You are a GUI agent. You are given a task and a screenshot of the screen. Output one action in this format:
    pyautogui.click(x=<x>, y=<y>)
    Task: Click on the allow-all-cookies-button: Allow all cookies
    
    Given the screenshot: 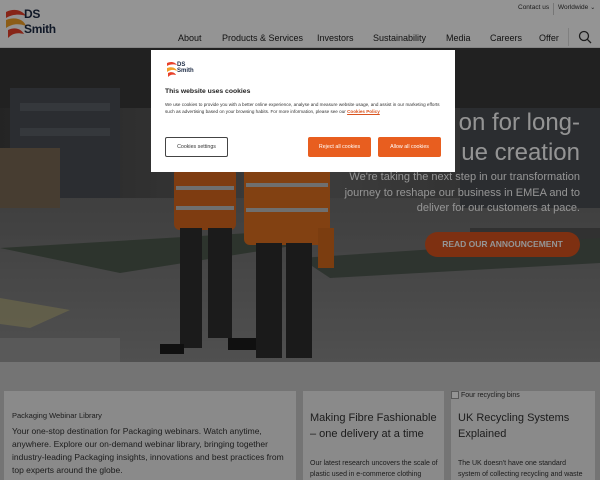 What is the action you would take?
    pyautogui.click(x=409, y=147)
    